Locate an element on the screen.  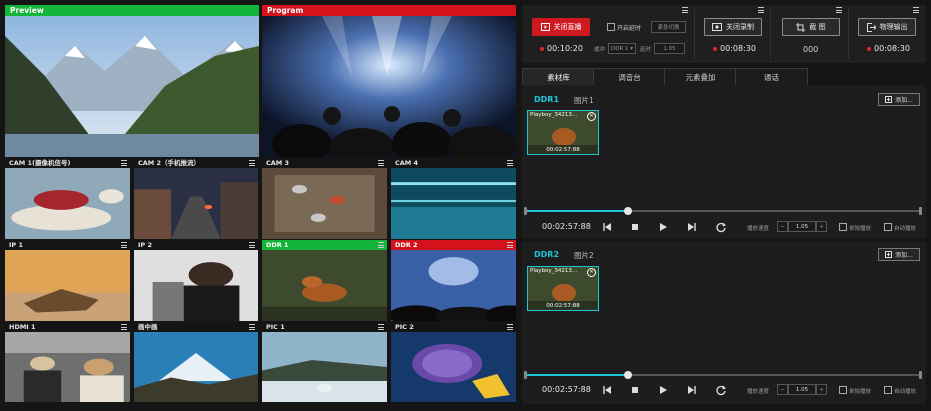
ddr1-loop-icon is located at coordinates (721, 227).